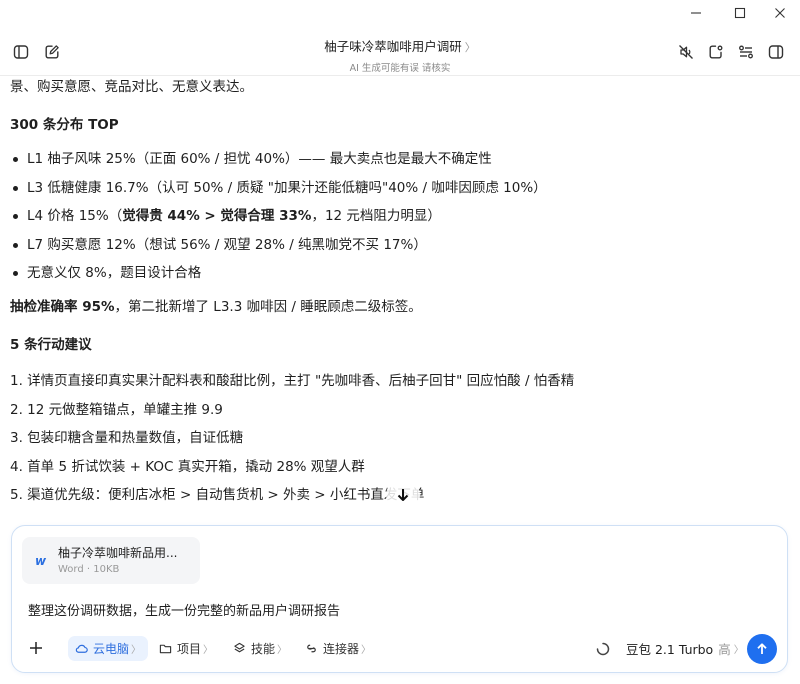 The height and width of the screenshot is (684, 800). I want to click on title-chevron-icon: 〉, so click(470, 47).